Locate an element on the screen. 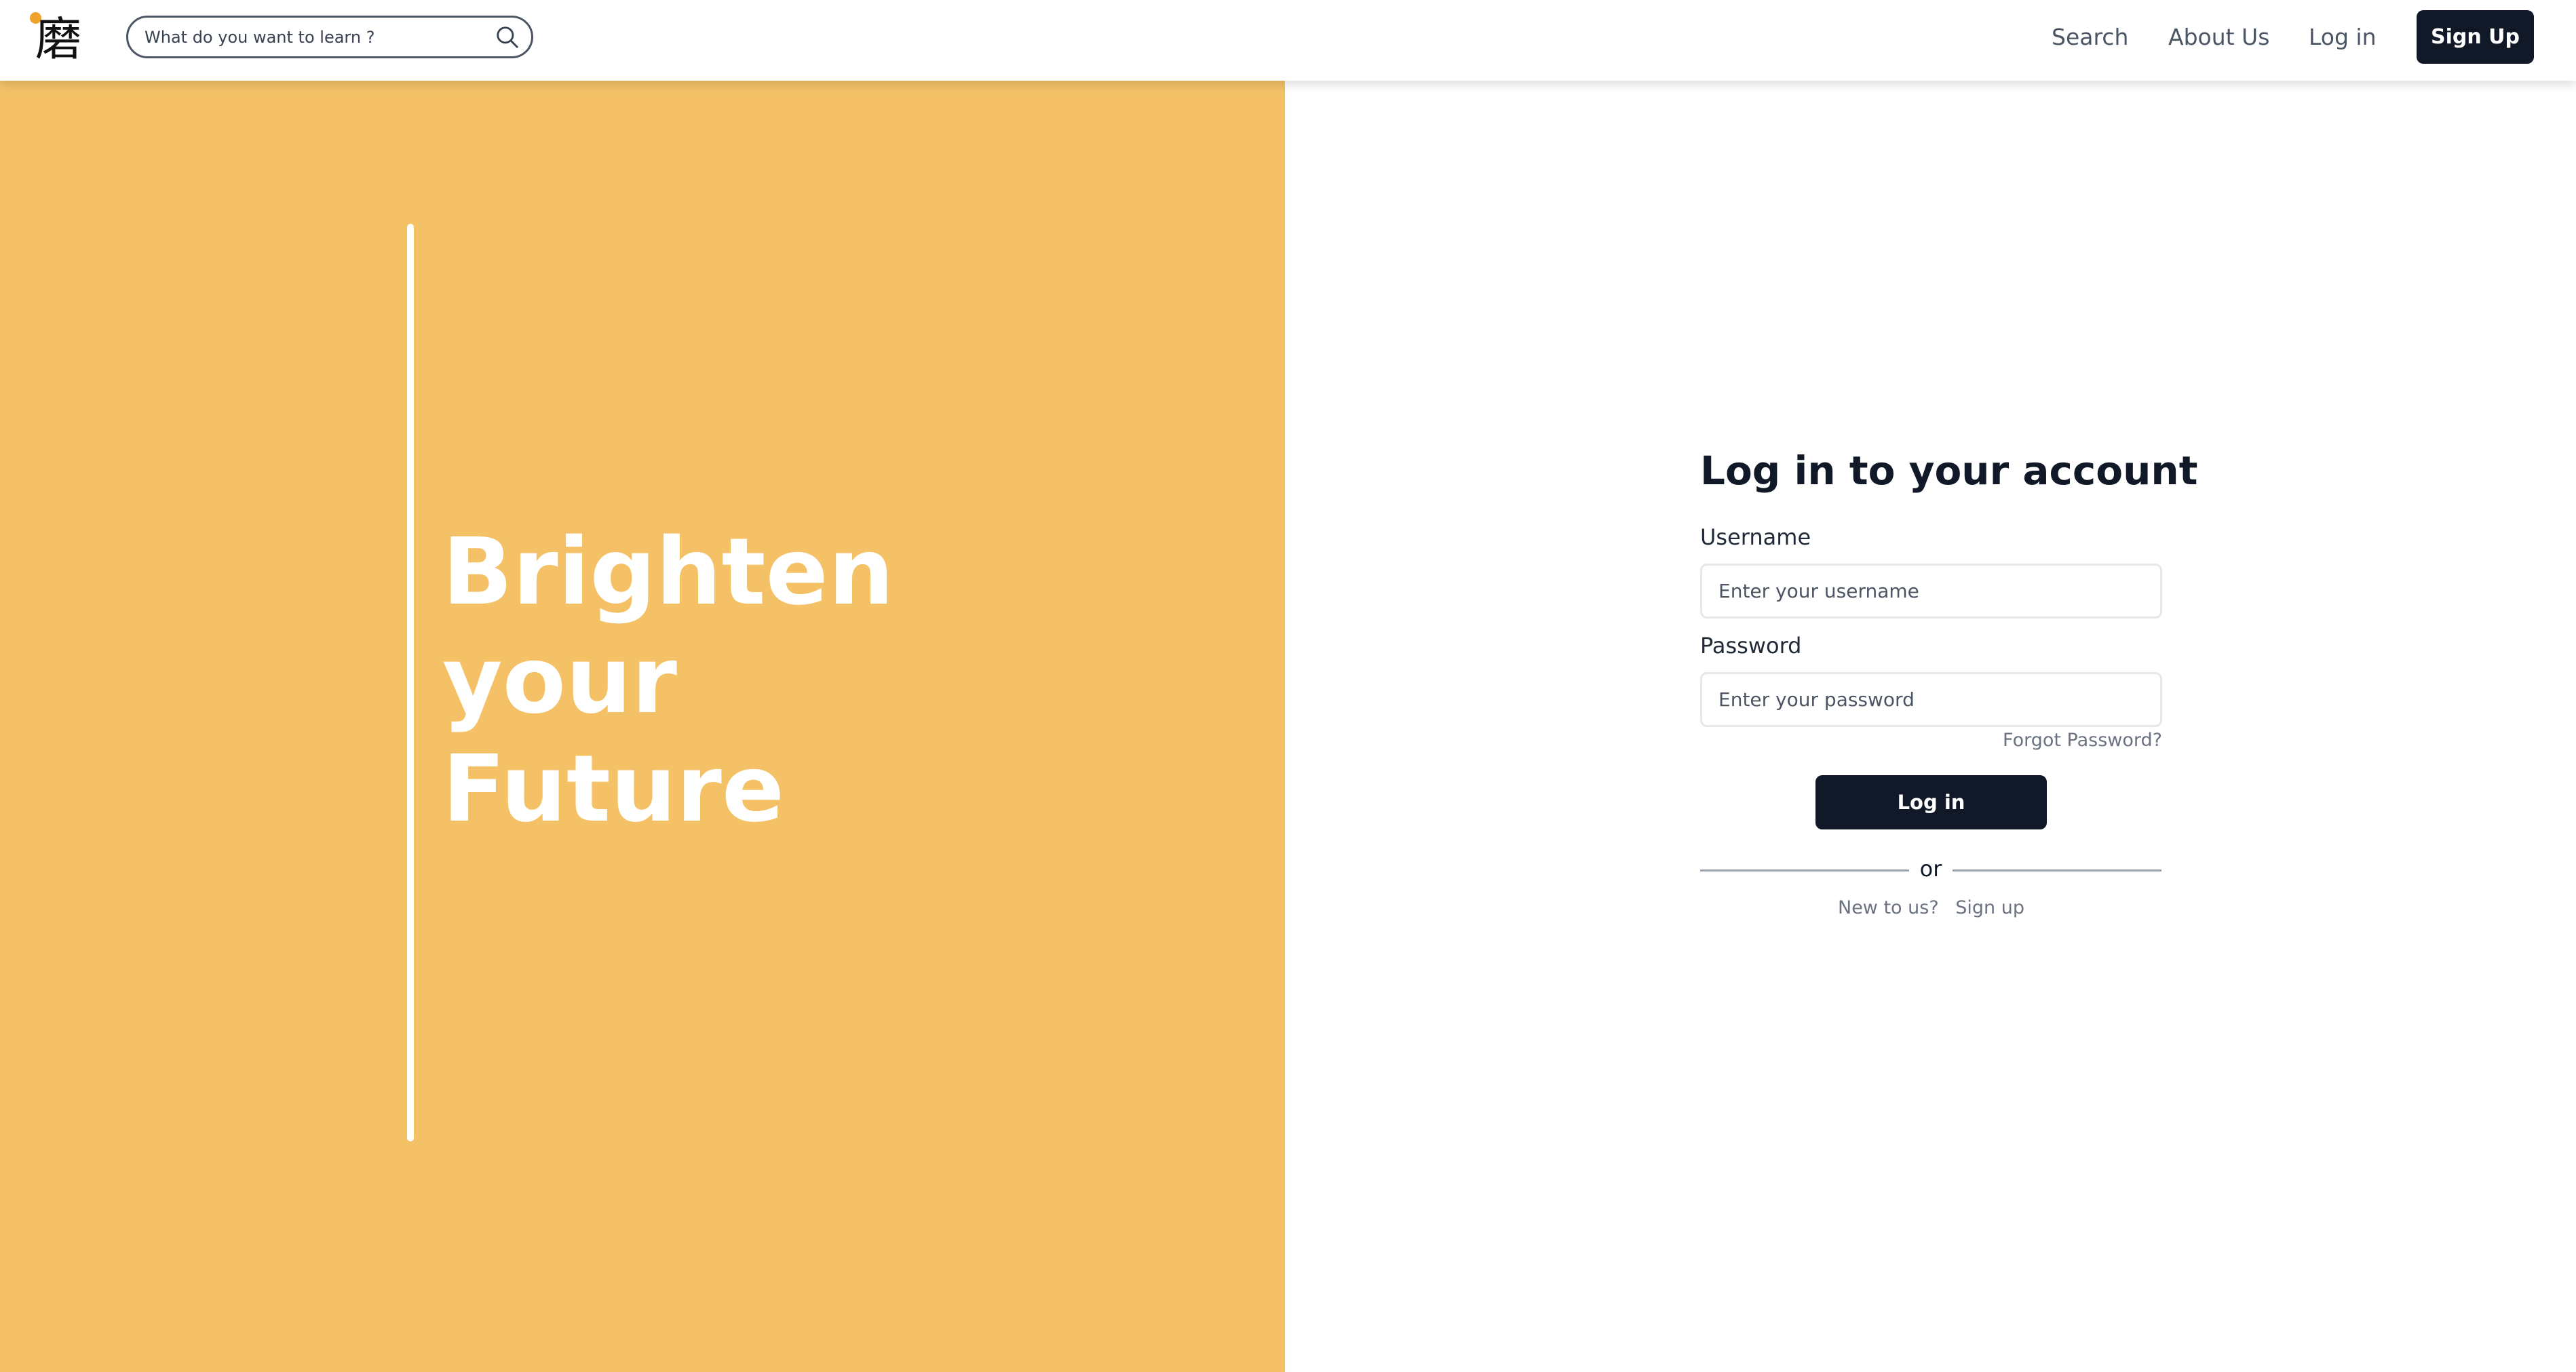 This screenshot has width=2576, height=1372. username-field-wrapper is located at coordinates (1931, 591).